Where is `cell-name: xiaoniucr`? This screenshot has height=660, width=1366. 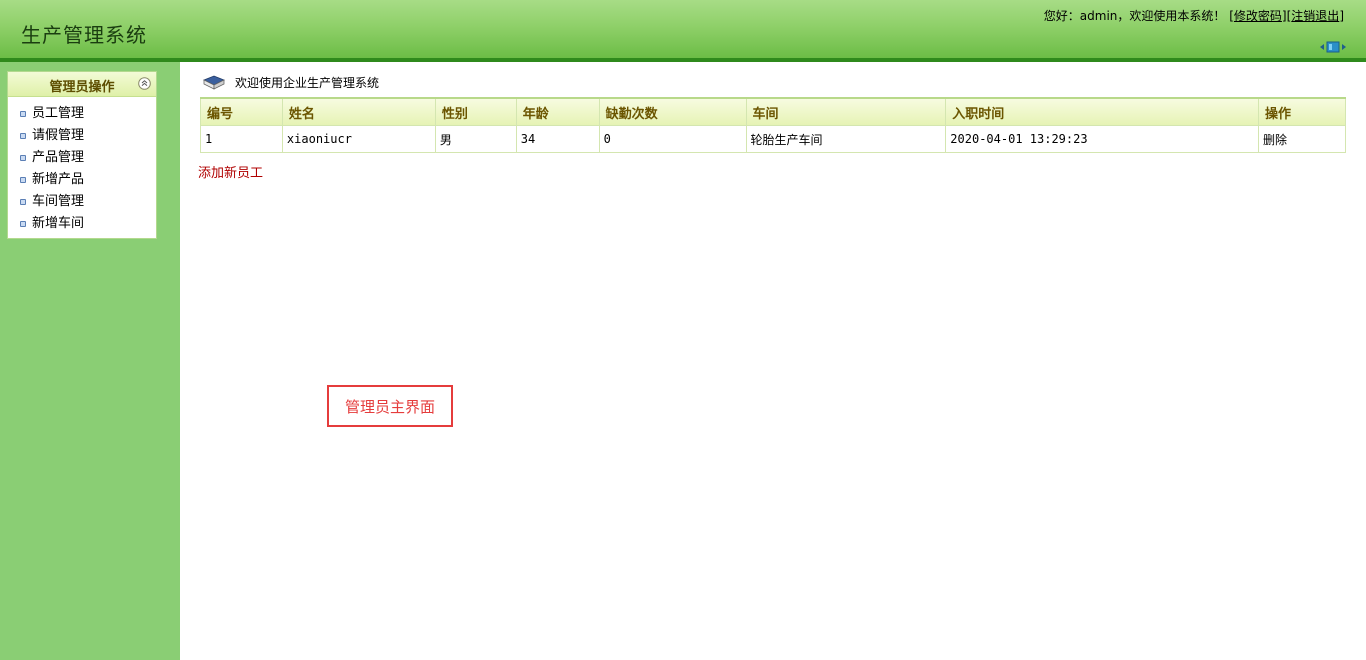
cell-name: xiaoniucr is located at coordinates (358, 139).